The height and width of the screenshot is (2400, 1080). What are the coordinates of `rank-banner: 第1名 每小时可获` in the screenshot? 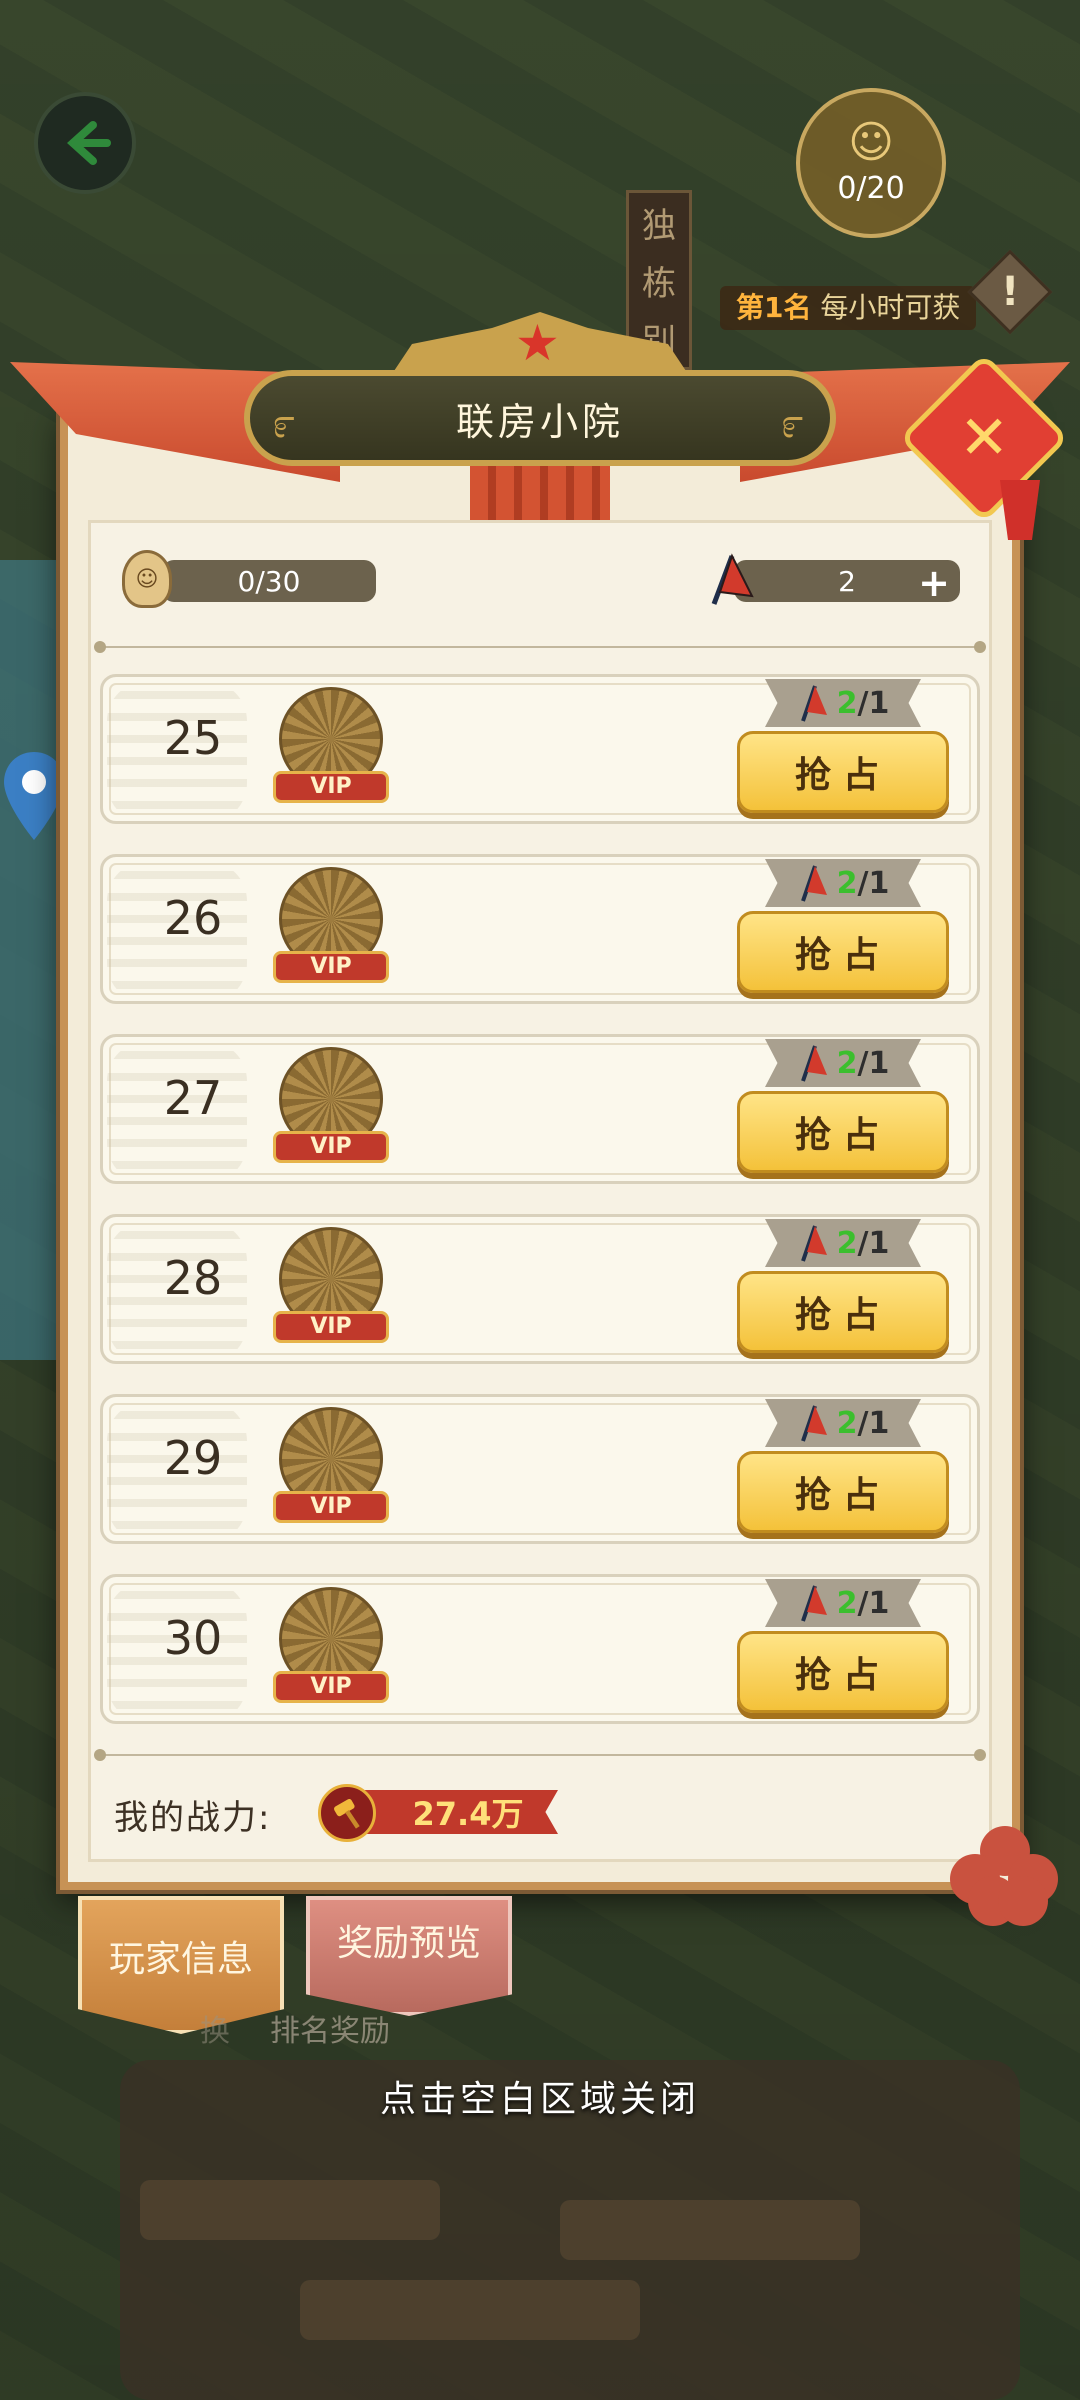 It's located at (848, 308).